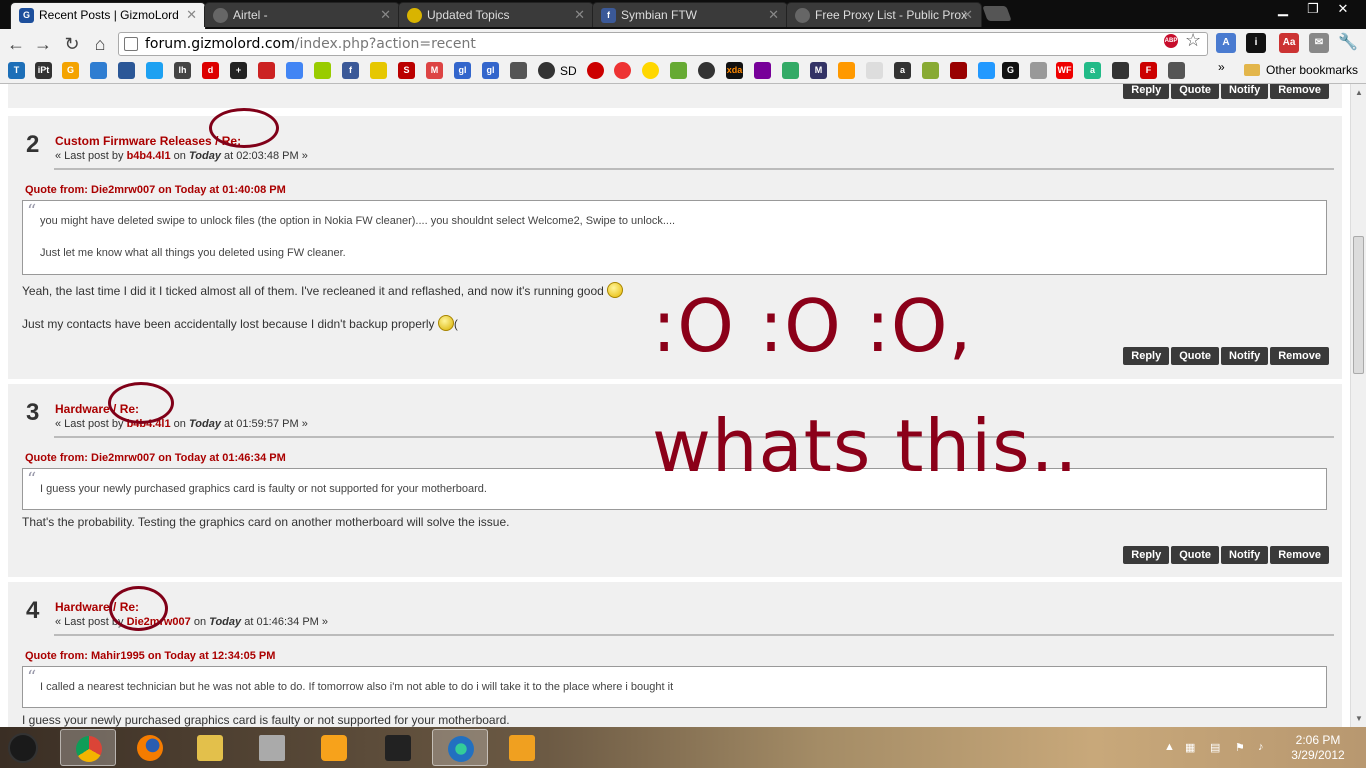 This screenshot has height=768, width=1366. What do you see at coordinates (522, 747) in the screenshot?
I see `taskbar-winamp` at bounding box center [522, 747].